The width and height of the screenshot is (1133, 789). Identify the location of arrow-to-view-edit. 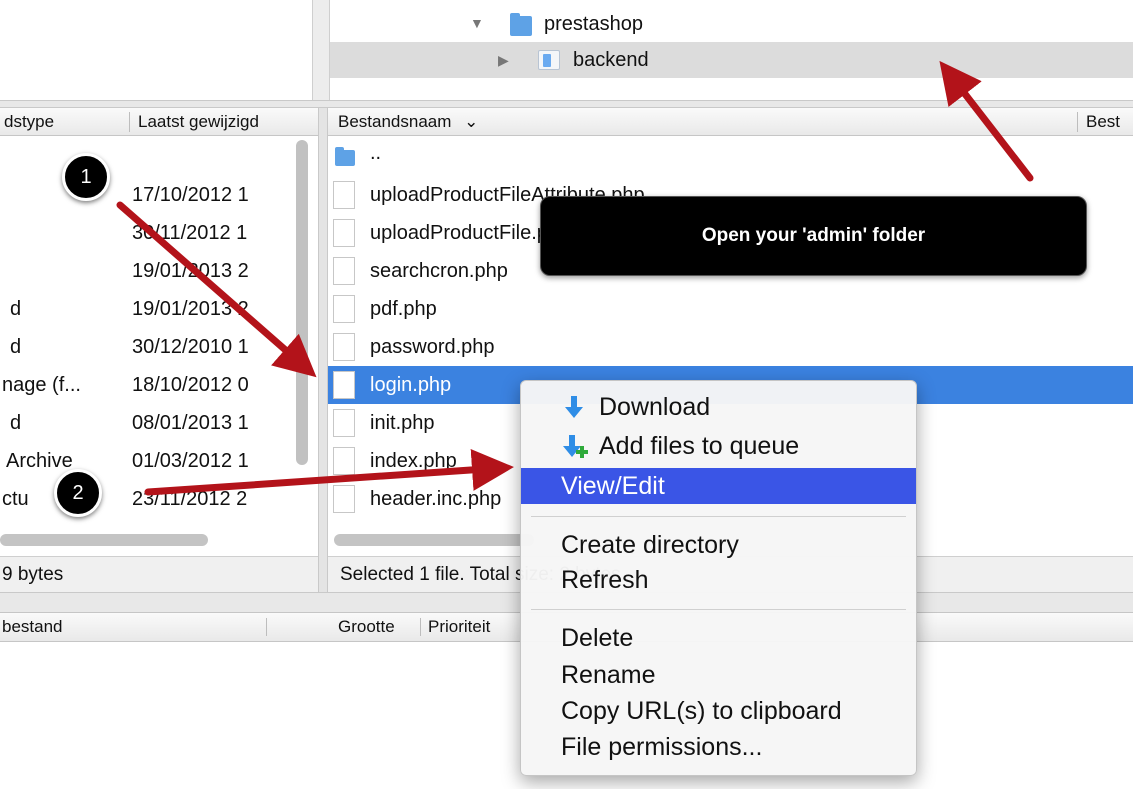
(329, 472).